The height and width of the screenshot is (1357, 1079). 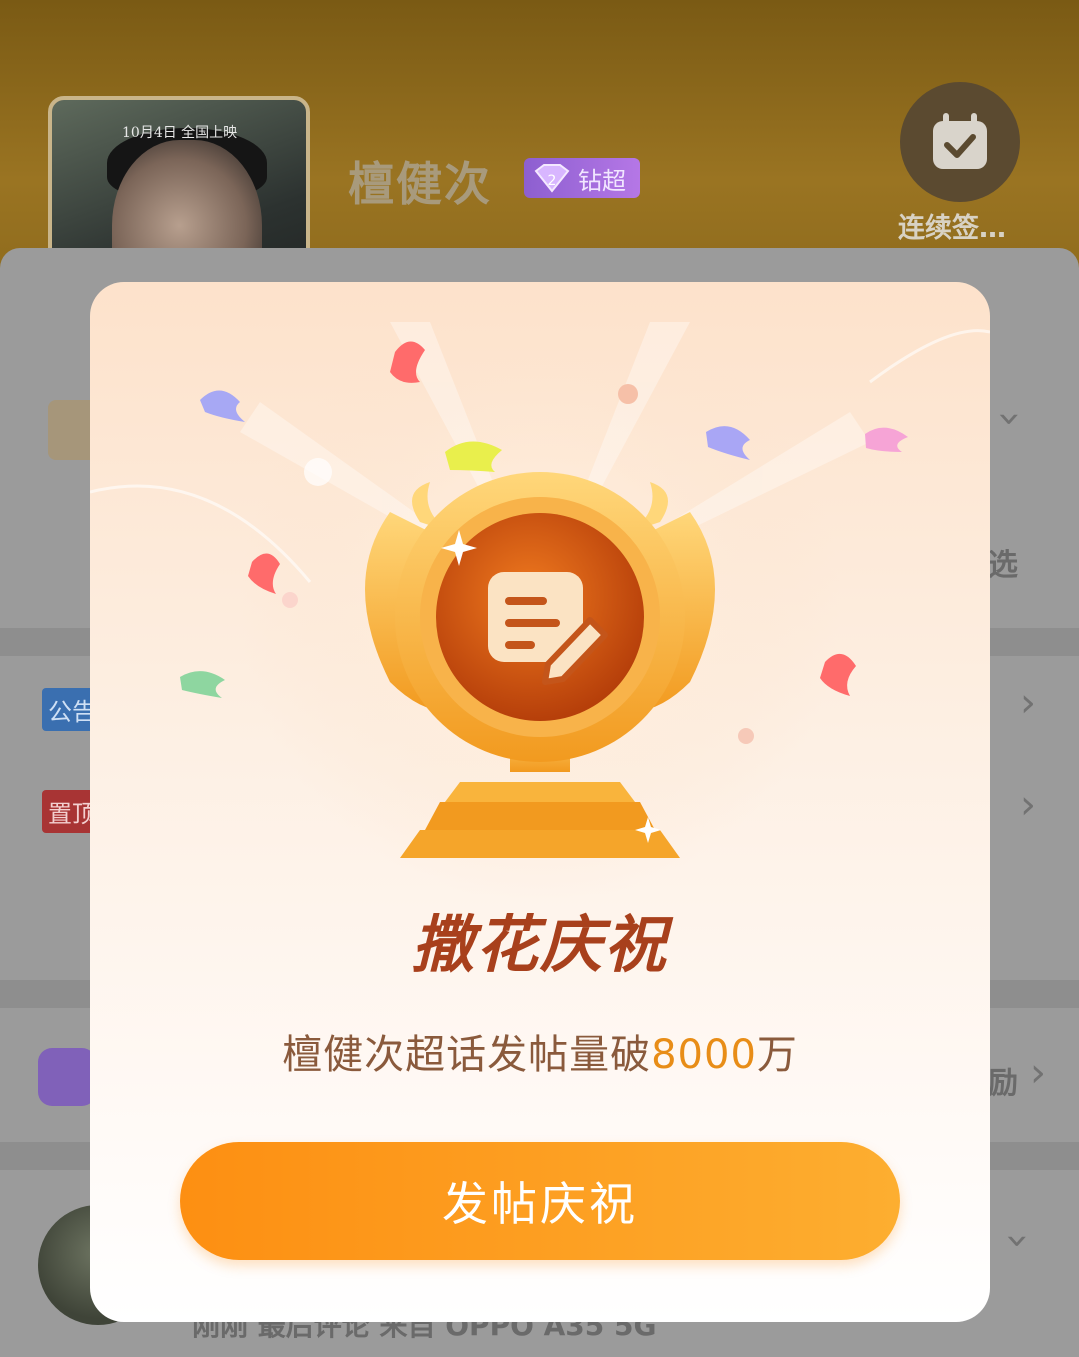 I want to click on level-badge-label: 钻超, so click(x=602, y=180).